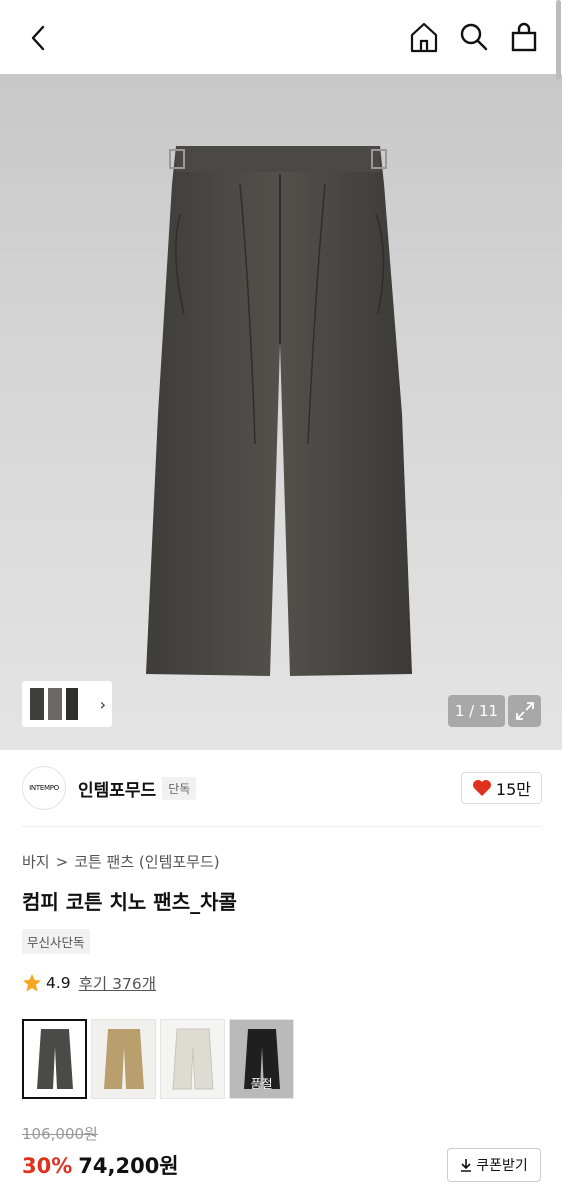 Image resolution: width=562 pixels, height=1200 pixels. I want to click on price-row: 30% 74,200원, so click(100, 1165).